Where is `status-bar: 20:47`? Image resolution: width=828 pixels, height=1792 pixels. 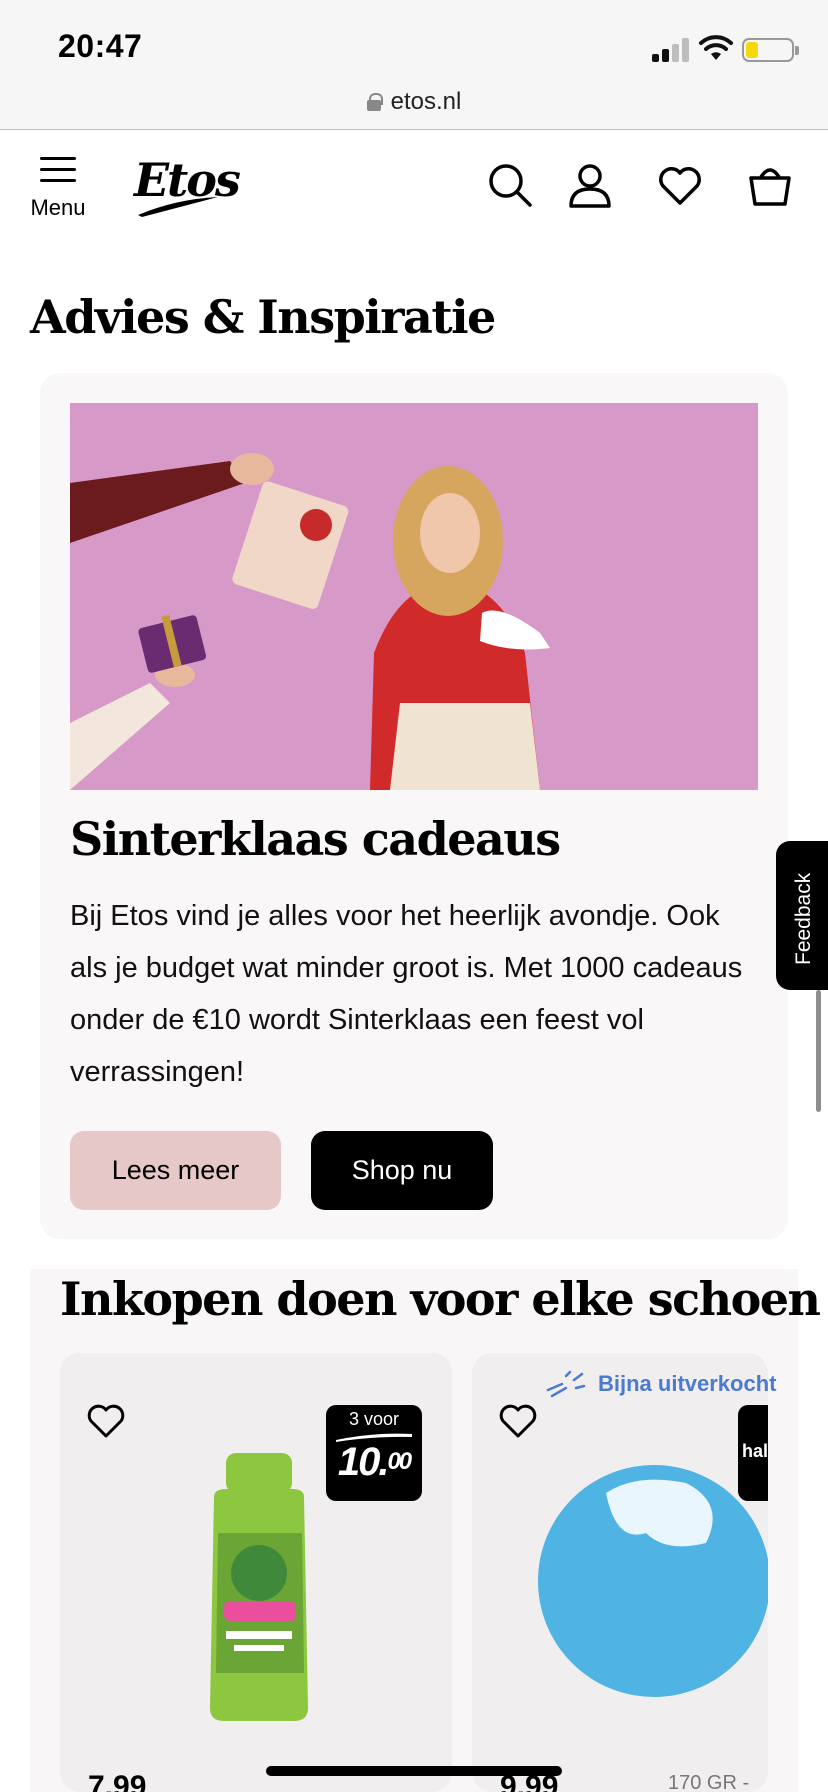 status-bar: 20:47 is located at coordinates (414, 40).